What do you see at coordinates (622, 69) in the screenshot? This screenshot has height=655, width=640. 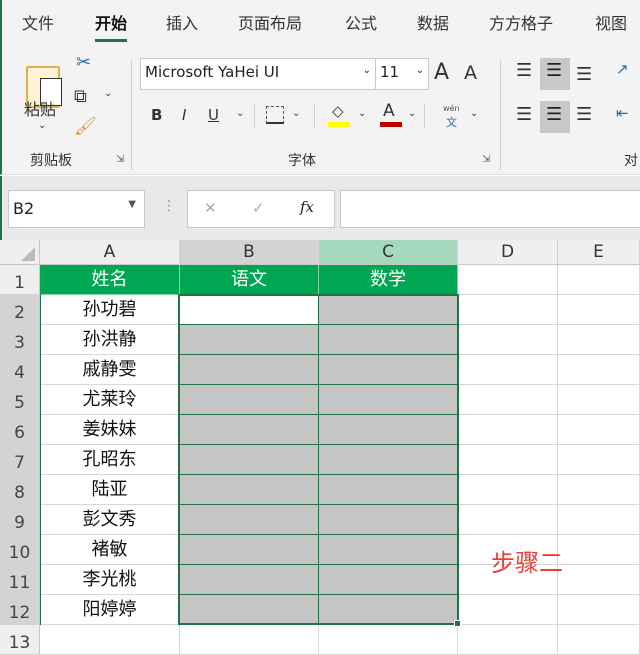 I see `orientation-icon: ↗` at bounding box center [622, 69].